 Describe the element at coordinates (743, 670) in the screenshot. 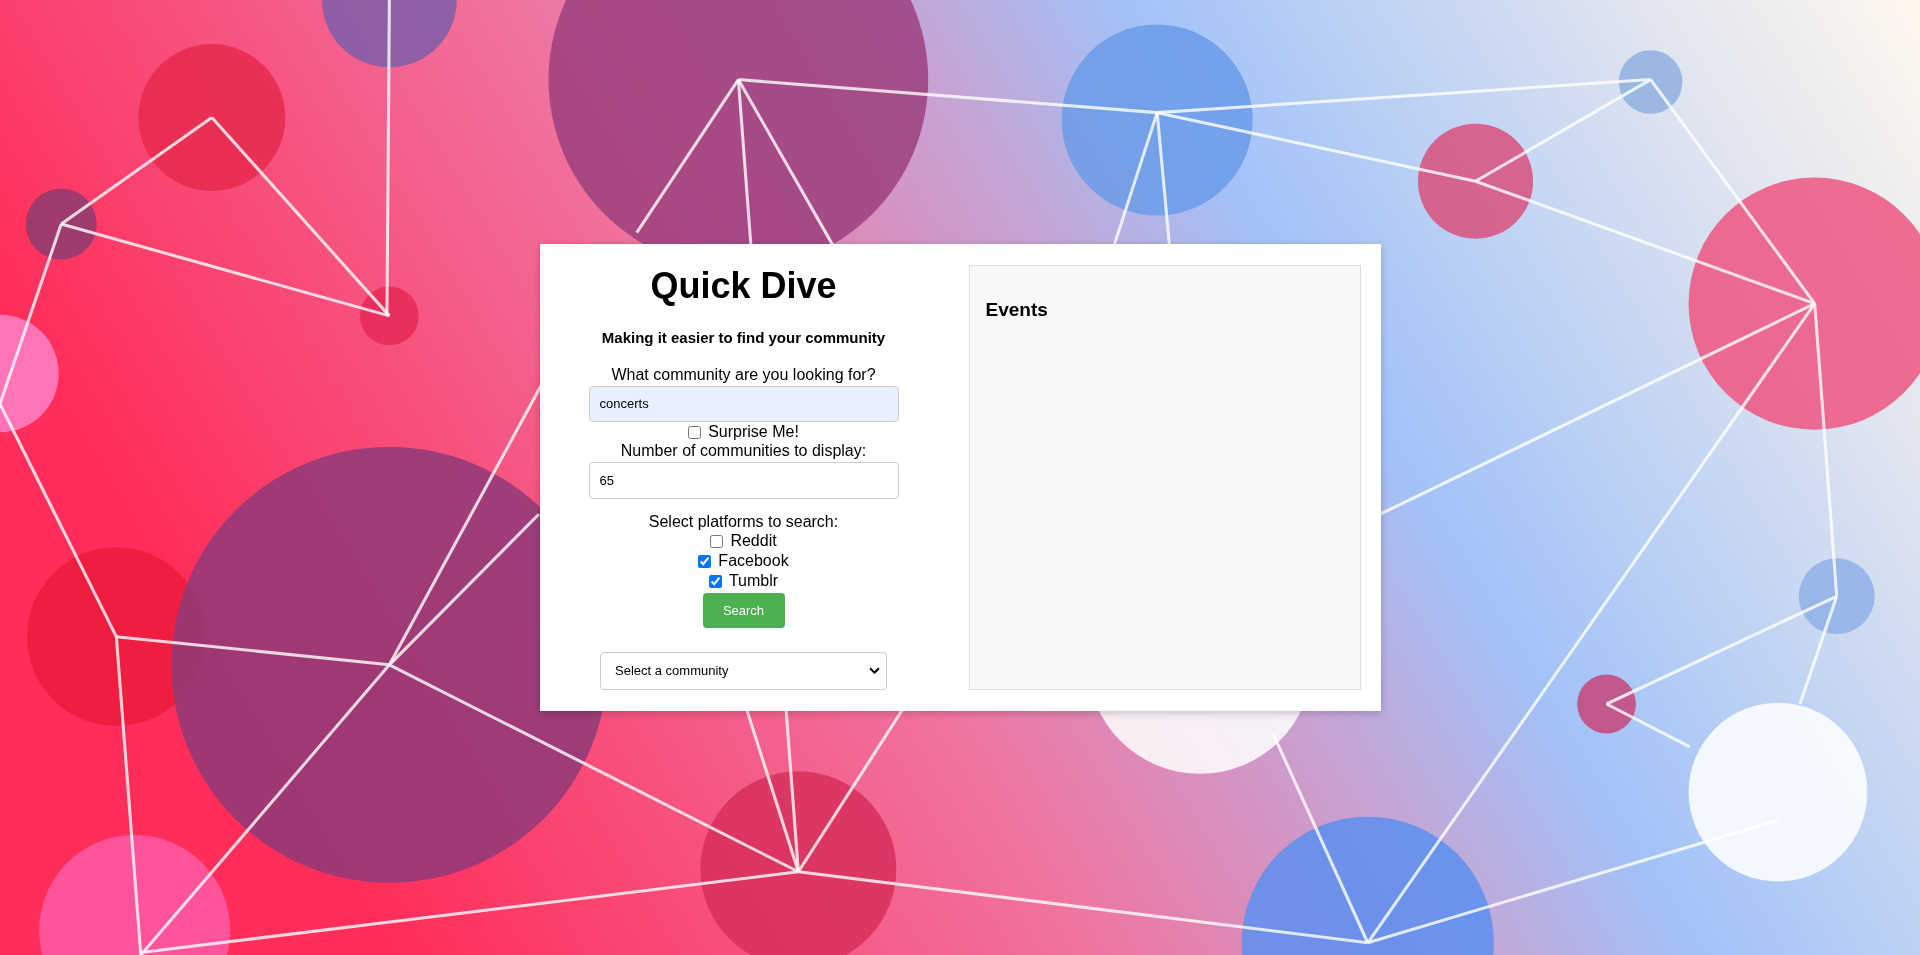

I see `community-select: Select a community` at that location.